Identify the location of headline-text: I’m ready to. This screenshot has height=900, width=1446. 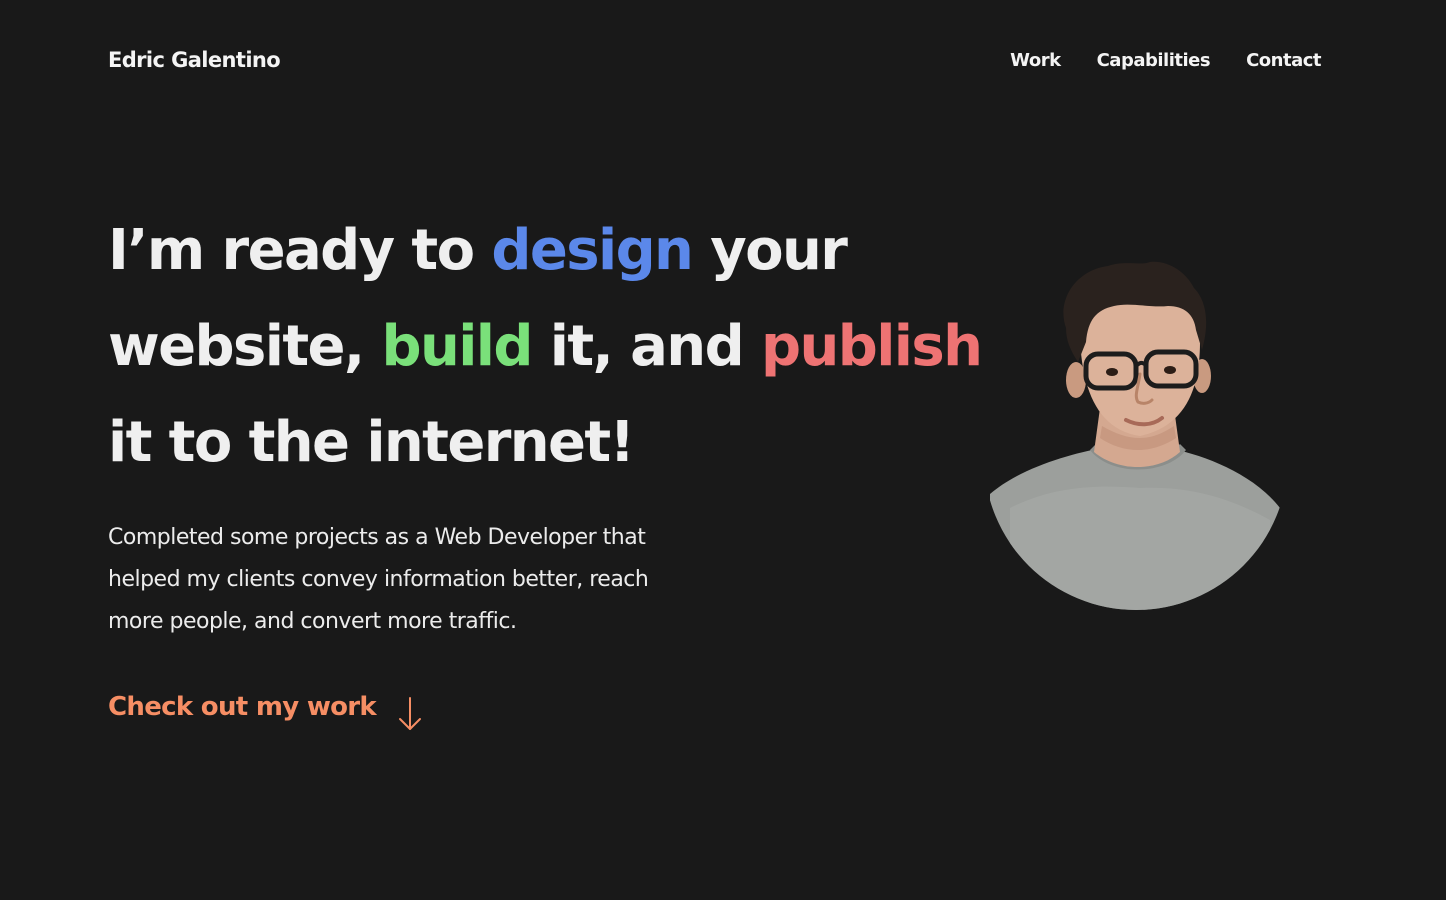
(300, 250).